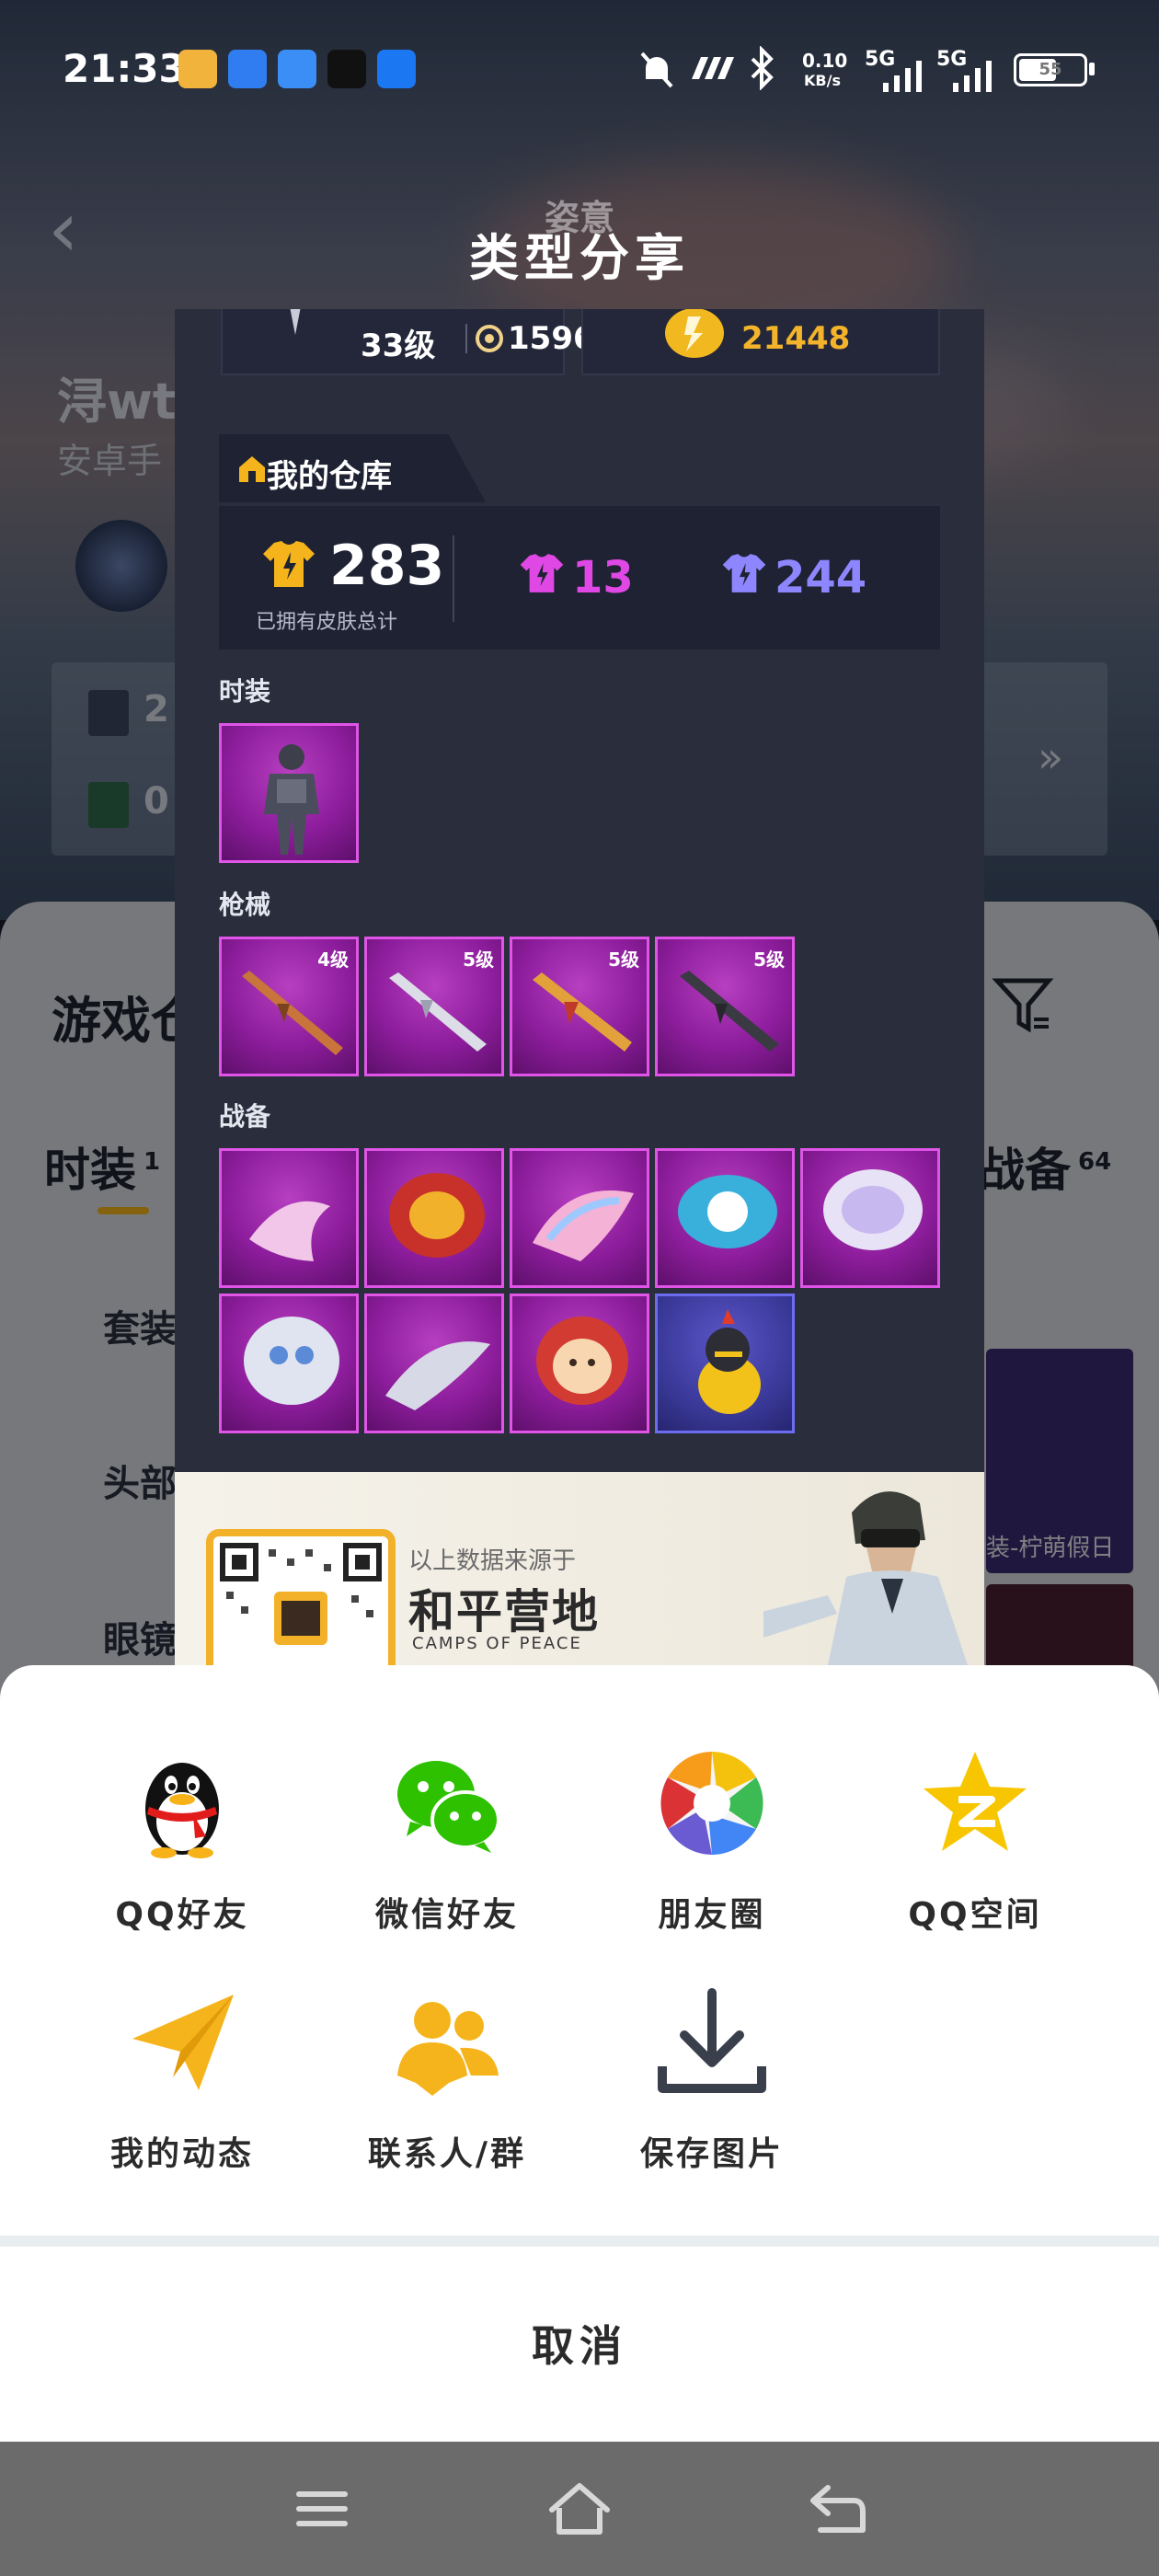 The height and width of the screenshot is (2576, 1159). What do you see at coordinates (711, 1803) in the screenshot?
I see `moments-aperture-icon` at bounding box center [711, 1803].